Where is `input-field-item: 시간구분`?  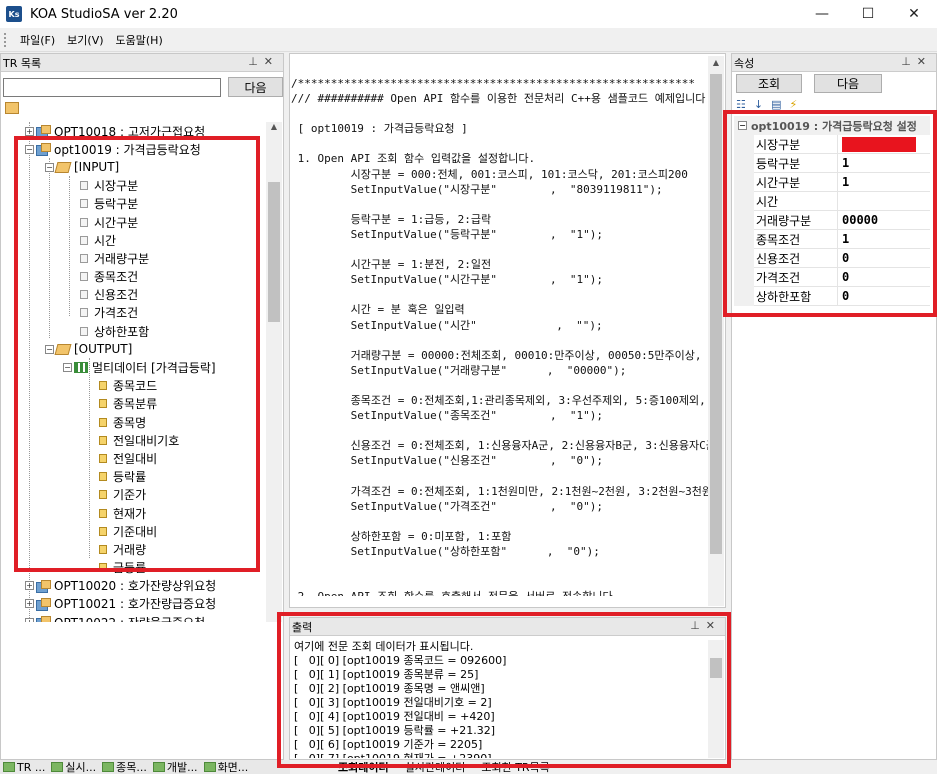 input-field-item: 시간구분 is located at coordinates (133, 222).